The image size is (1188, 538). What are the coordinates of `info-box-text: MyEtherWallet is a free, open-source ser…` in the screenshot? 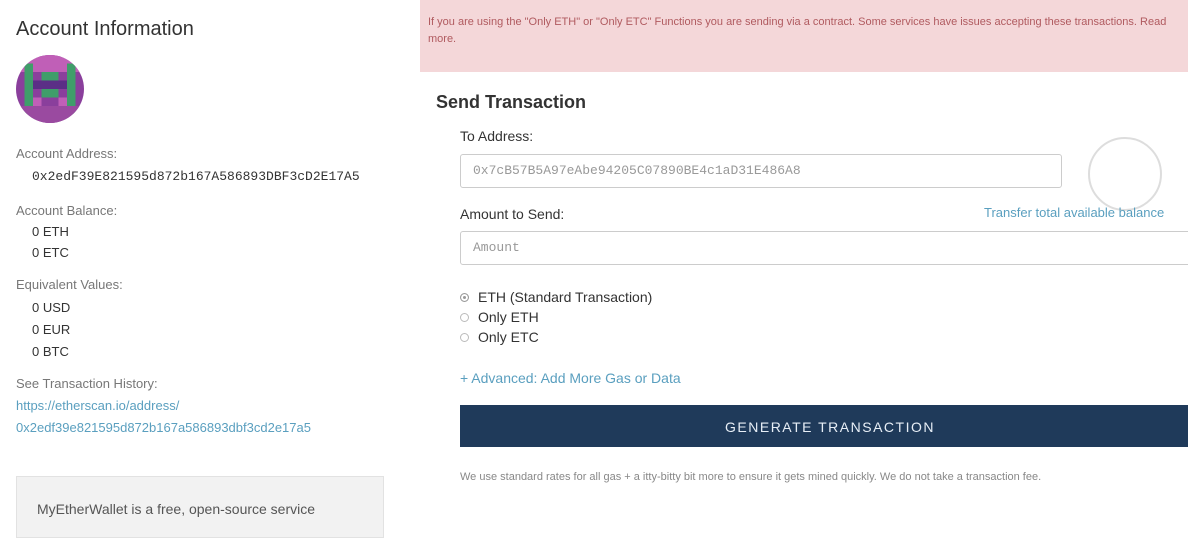 It's located at (176, 509).